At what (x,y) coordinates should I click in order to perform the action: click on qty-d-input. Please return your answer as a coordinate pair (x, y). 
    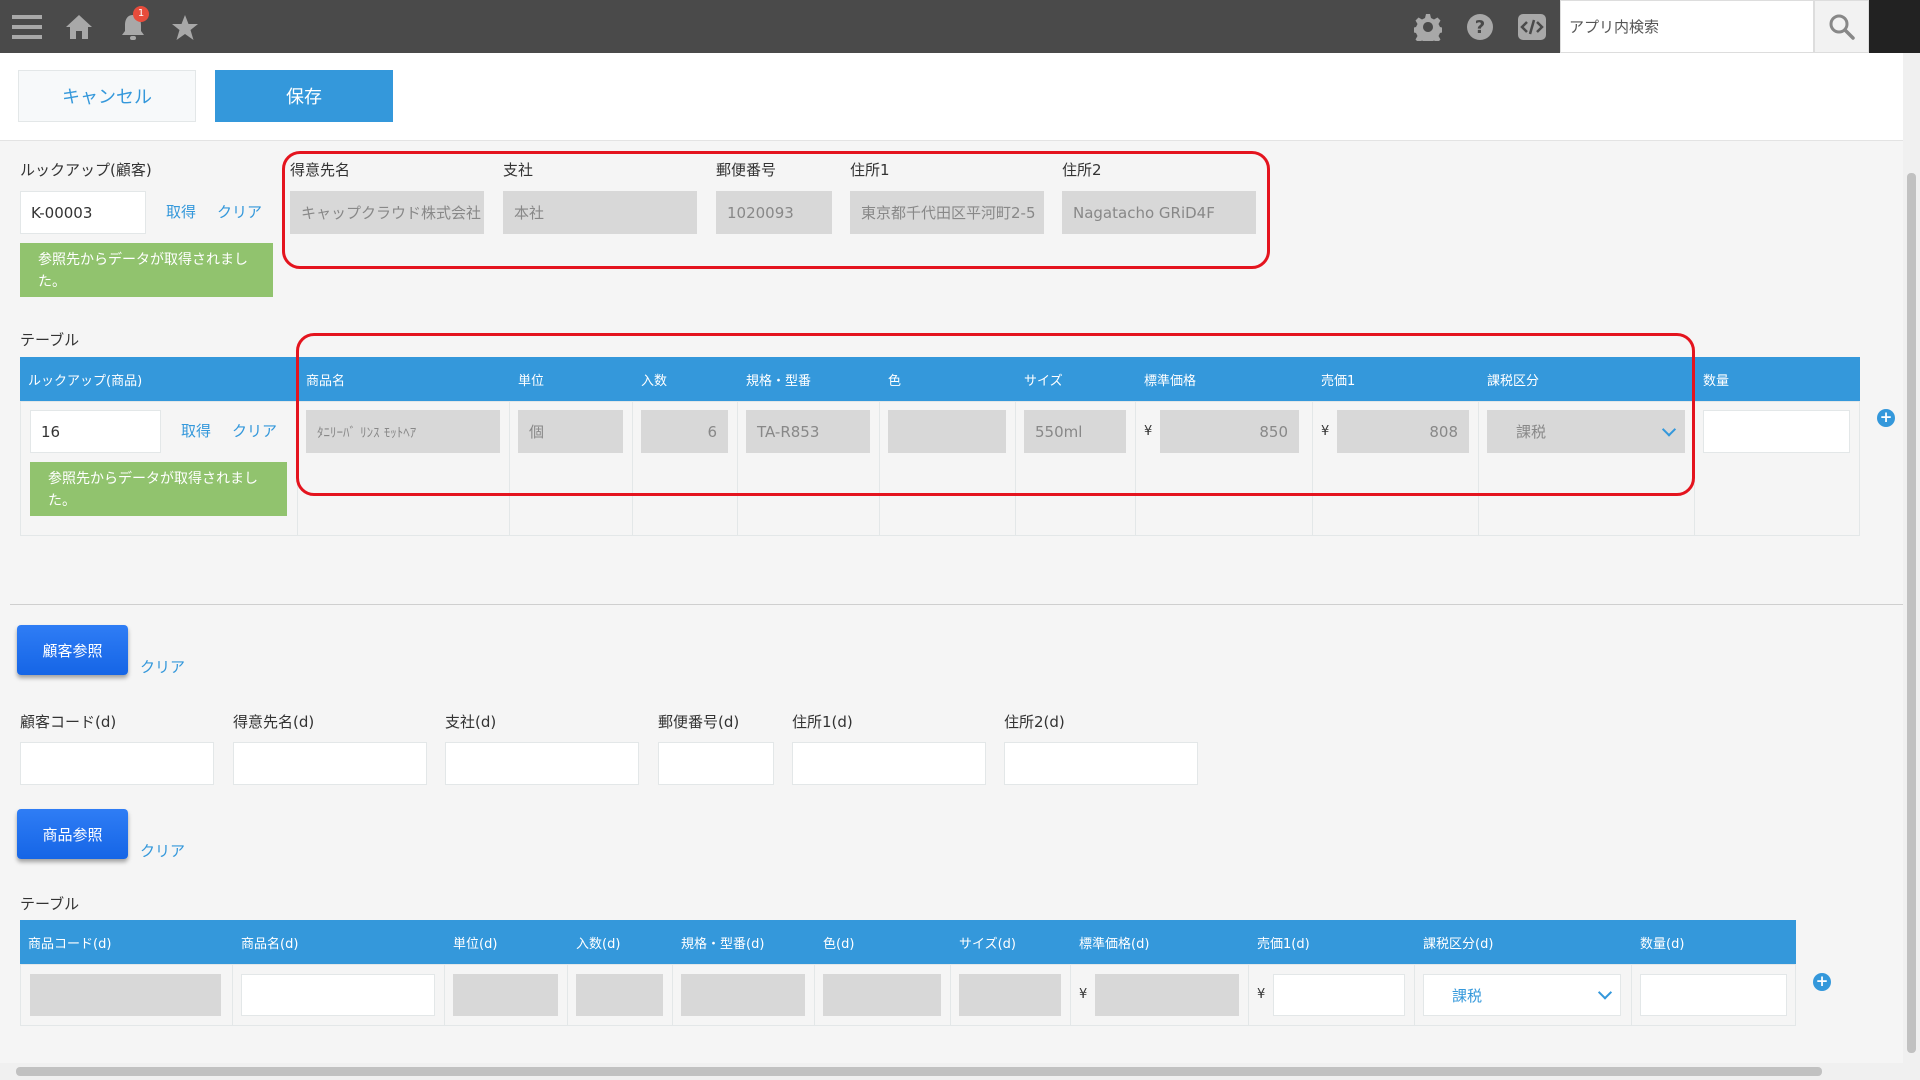
    Looking at the image, I should click on (1713, 995).